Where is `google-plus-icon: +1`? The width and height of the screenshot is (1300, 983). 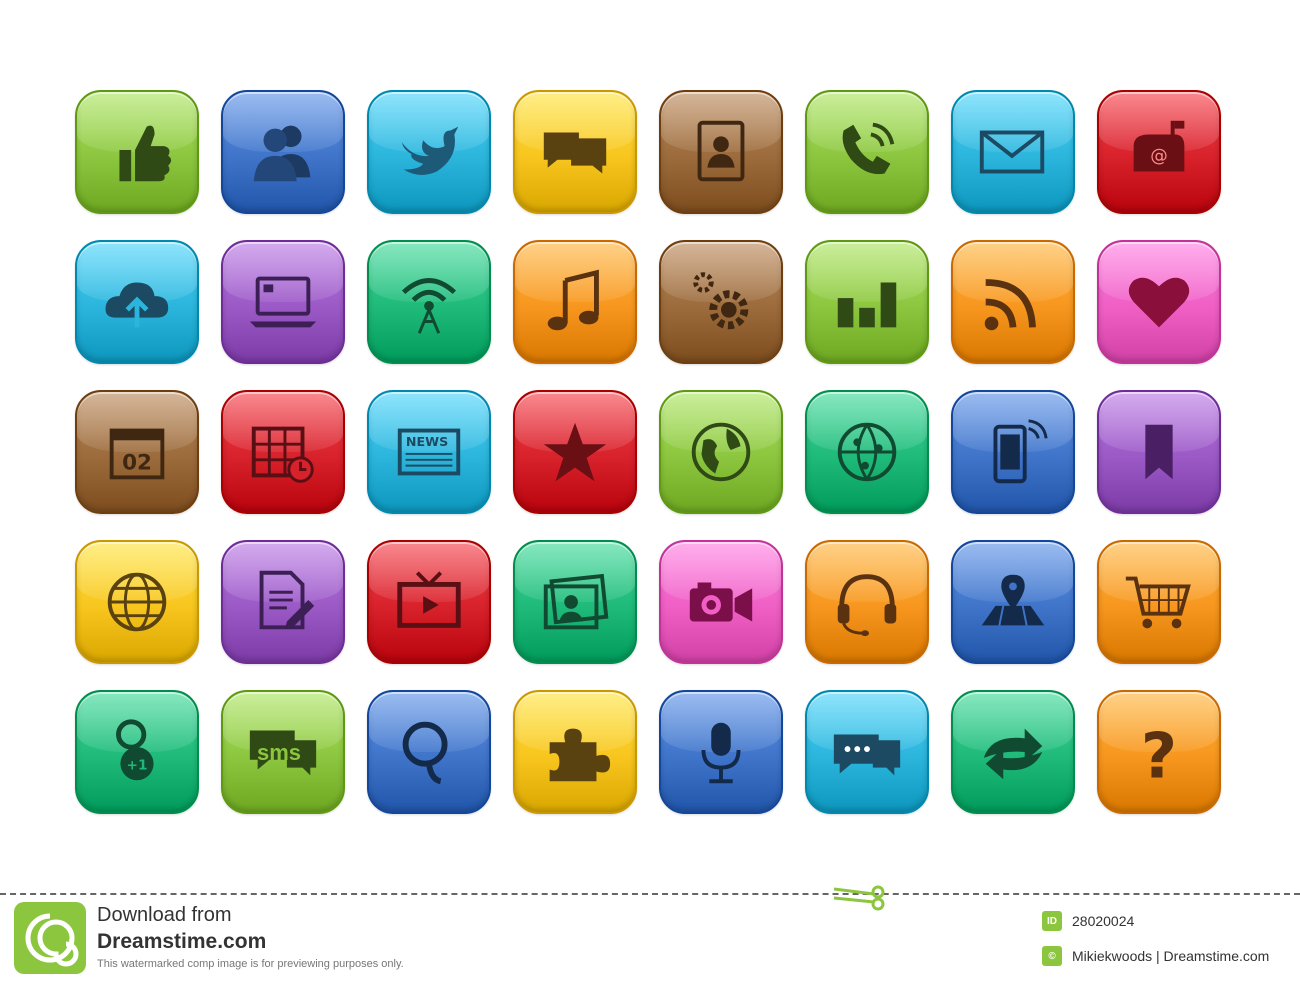
google-plus-icon: +1 is located at coordinates (135, 750).